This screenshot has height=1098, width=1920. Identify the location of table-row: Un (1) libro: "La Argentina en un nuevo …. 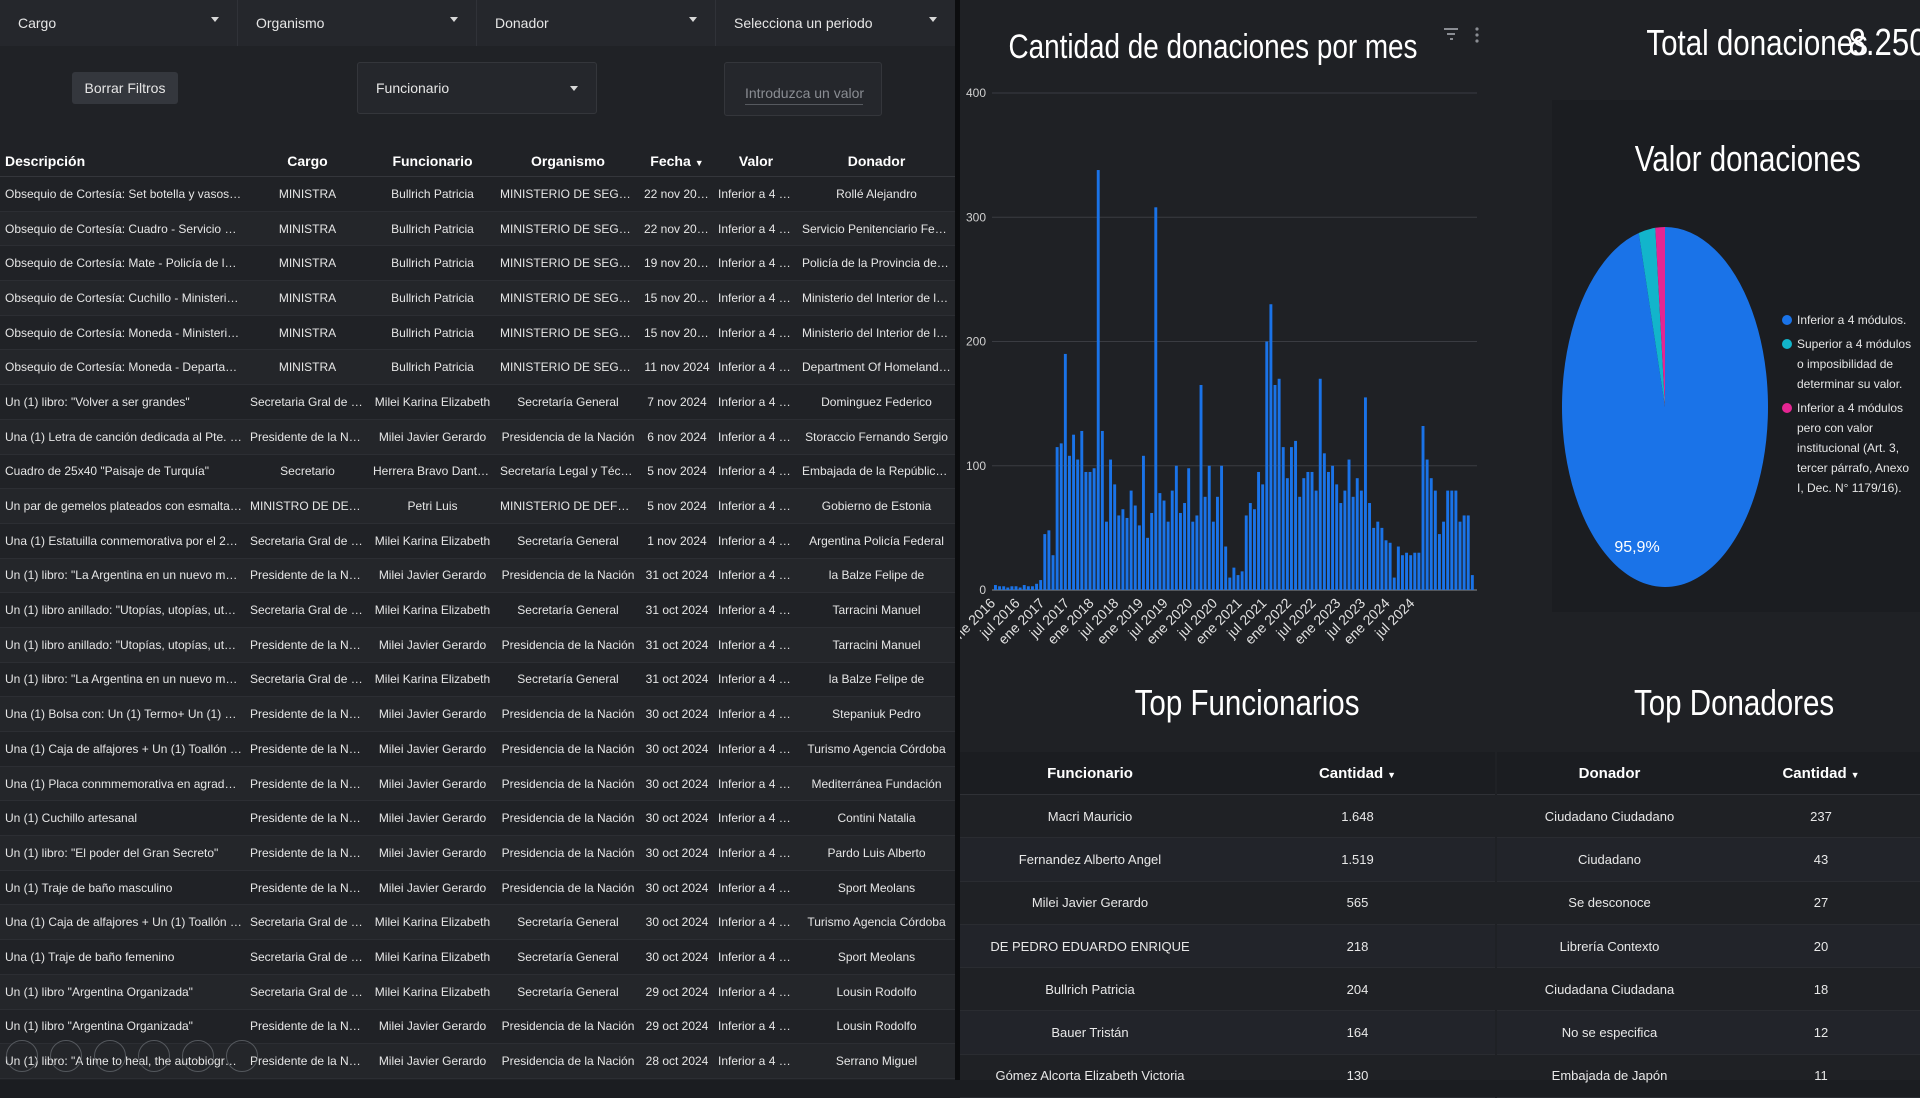
(477, 680).